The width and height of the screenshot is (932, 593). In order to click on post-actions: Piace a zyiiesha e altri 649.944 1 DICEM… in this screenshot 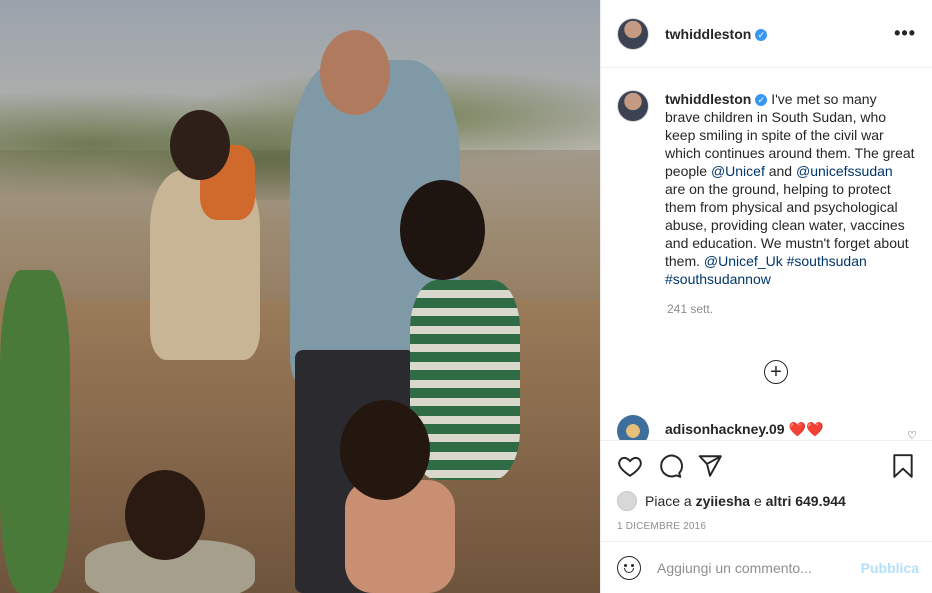, I will do `click(766, 490)`.